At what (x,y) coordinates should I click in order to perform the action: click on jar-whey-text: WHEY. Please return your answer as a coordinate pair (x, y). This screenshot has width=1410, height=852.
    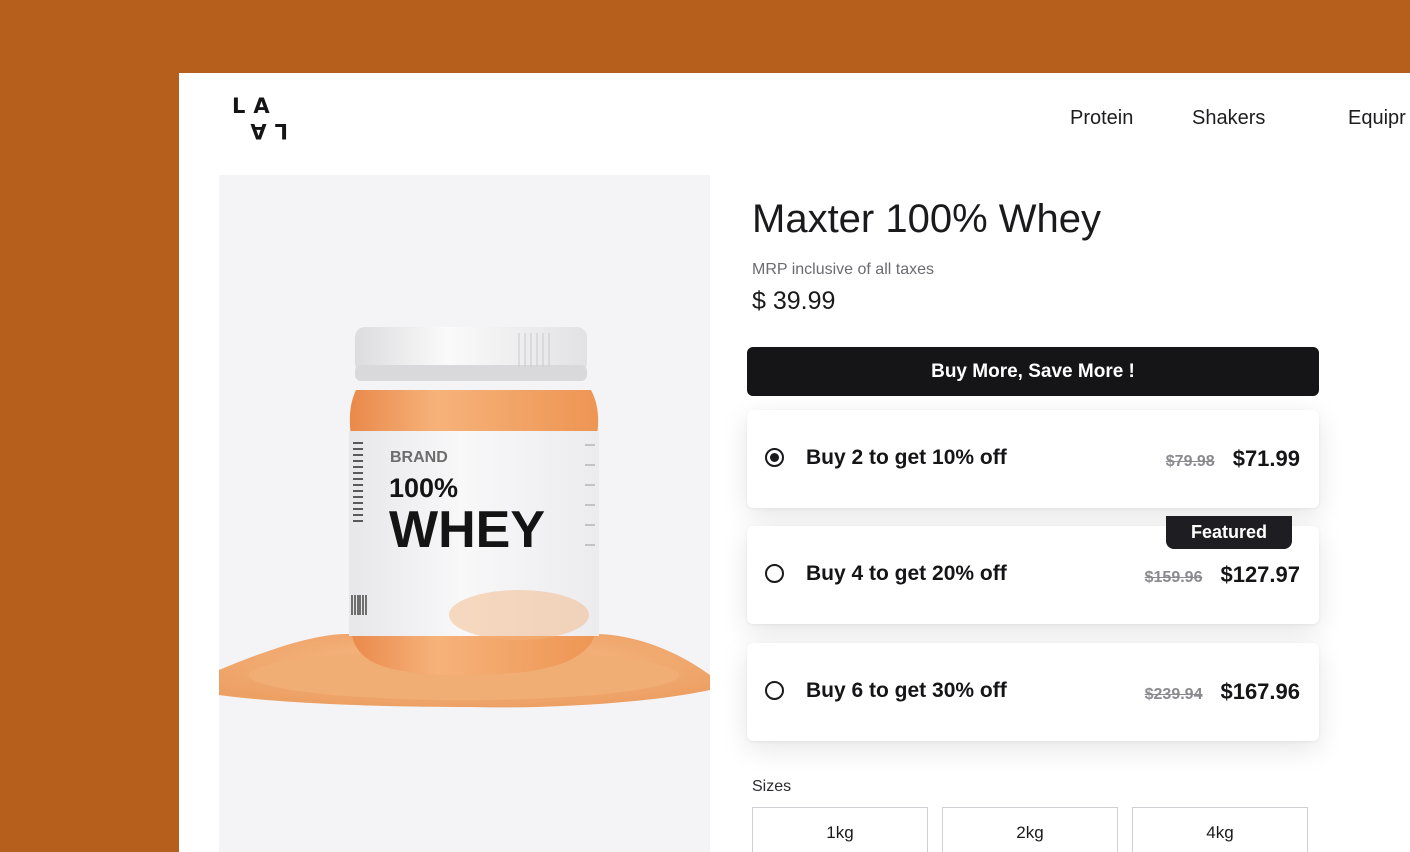
    Looking at the image, I should click on (467, 530).